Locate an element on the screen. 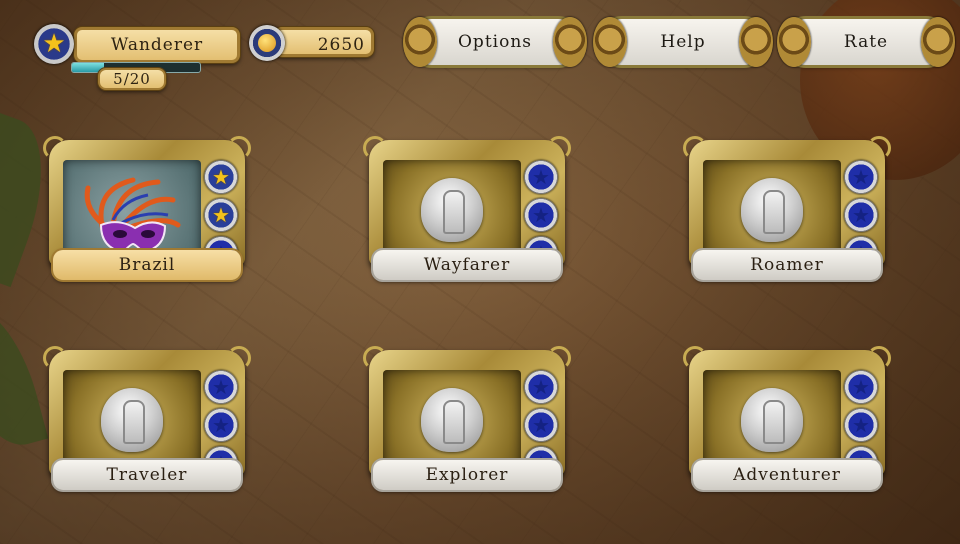  level-name: Adventurer is located at coordinates (787, 475).